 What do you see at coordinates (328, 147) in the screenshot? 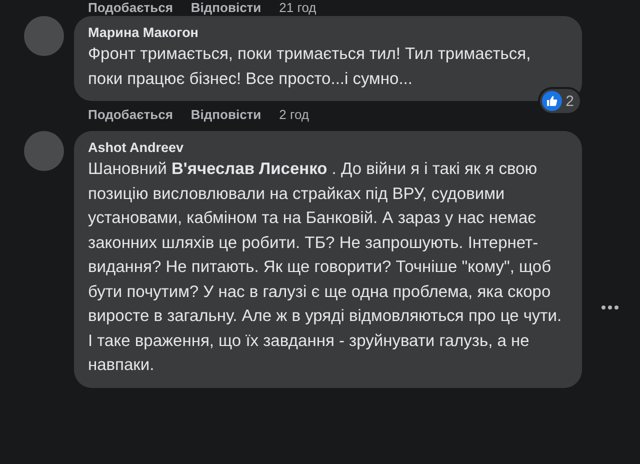
I see `comment-author: Ashot Andreev` at bounding box center [328, 147].